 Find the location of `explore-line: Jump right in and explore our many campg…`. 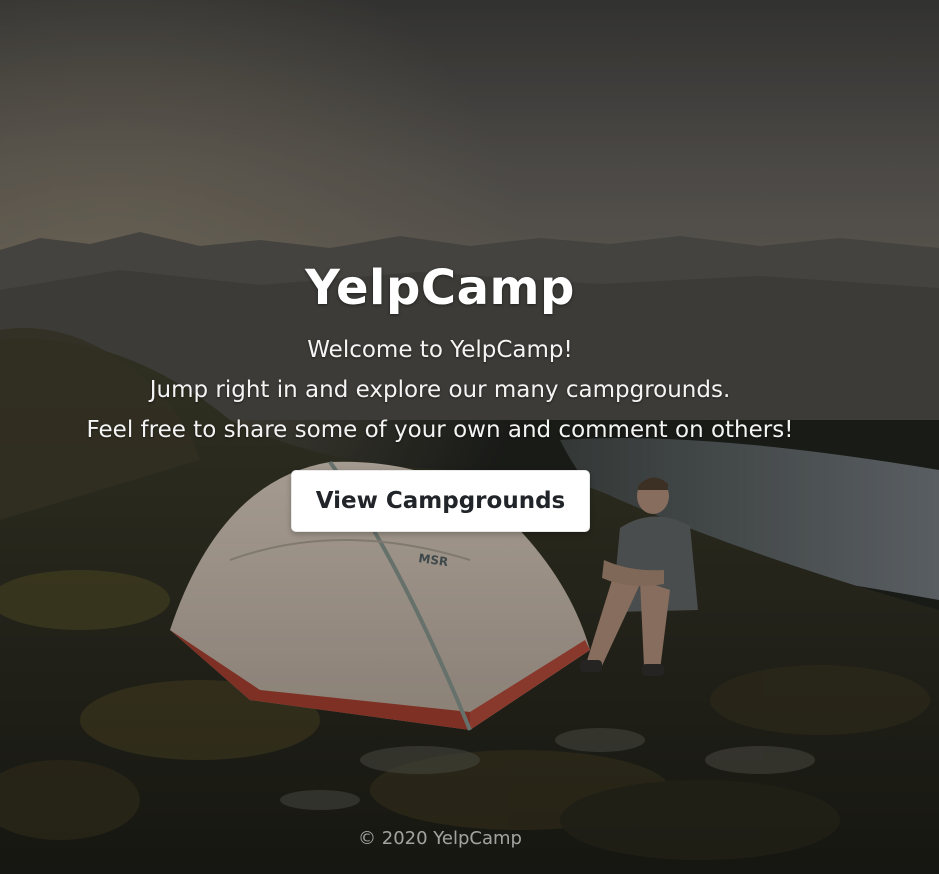

explore-line: Jump right in and explore our many campg… is located at coordinates (440, 390).